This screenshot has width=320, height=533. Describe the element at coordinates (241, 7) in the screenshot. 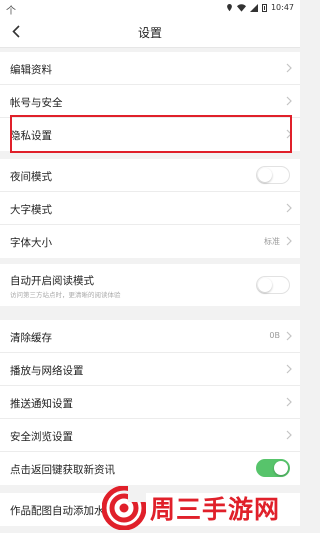

I see `wifi-icon` at that location.